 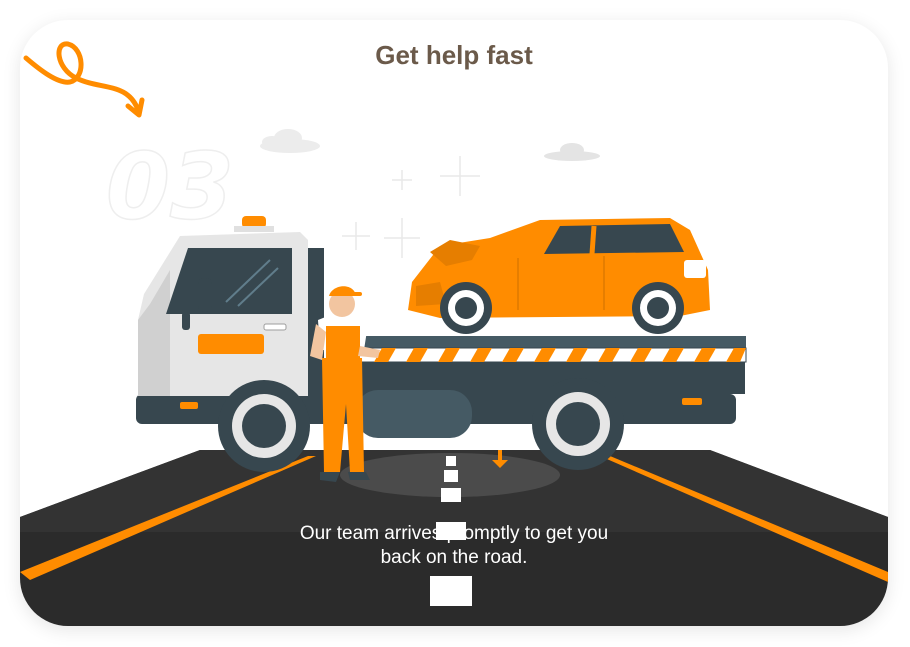 What do you see at coordinates (170, 186) in the screenshot?
I see `step-number: 03` at bounding box center [170, 186].